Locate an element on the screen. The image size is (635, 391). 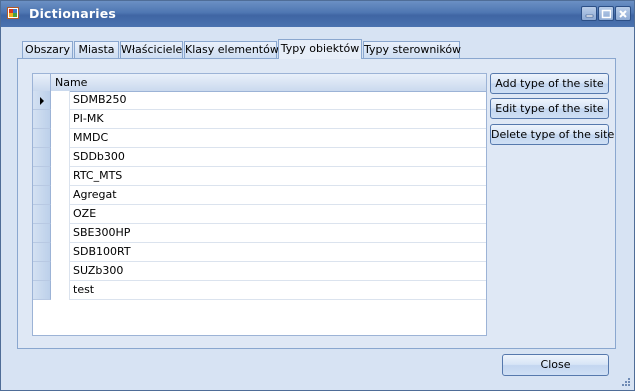
name-cell: MMDC is located at coordinates (277, 138).